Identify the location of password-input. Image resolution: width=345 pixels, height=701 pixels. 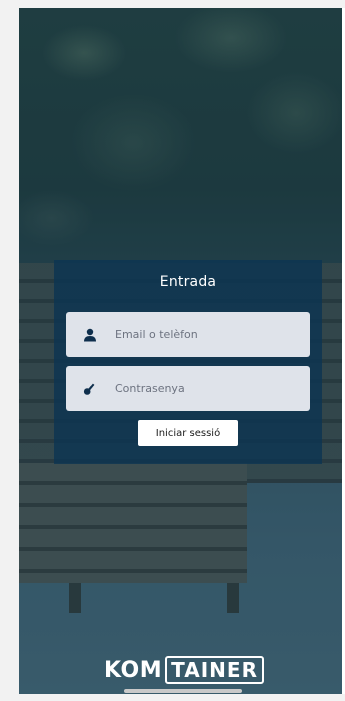
(205, 388).